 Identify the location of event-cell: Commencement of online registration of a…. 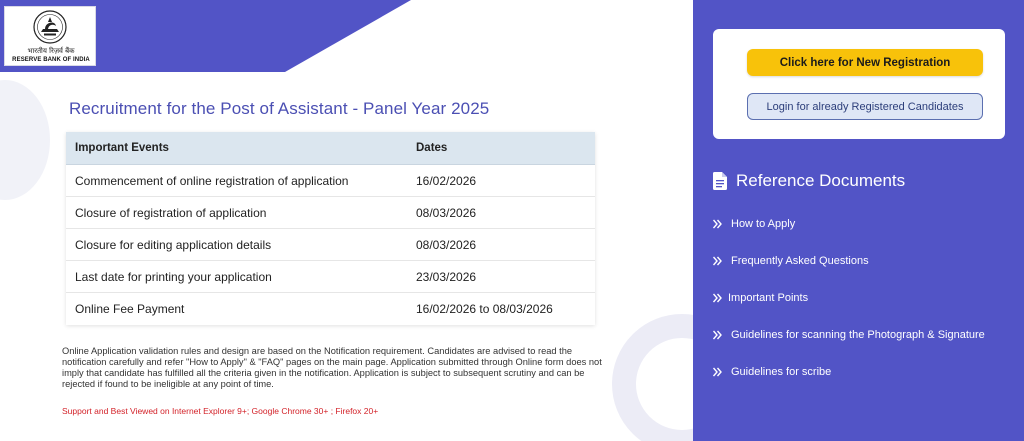
(212, 180).